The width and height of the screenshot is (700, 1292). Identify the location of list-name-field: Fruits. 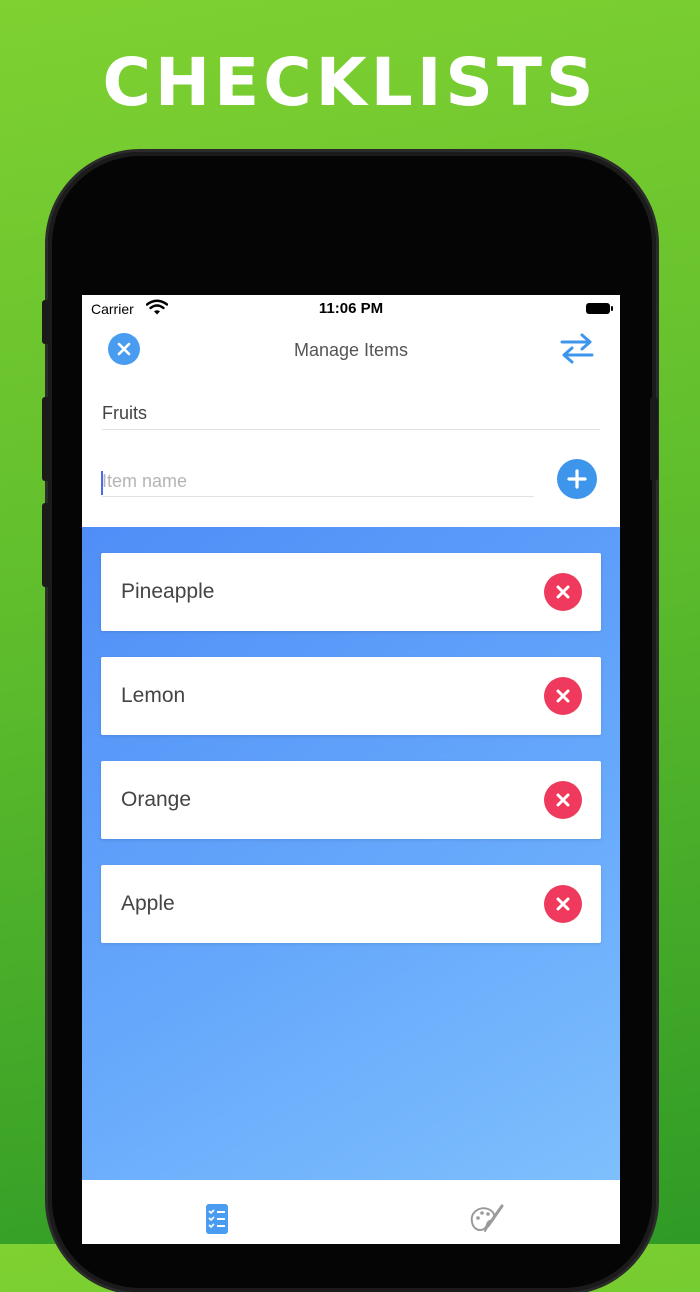
(351, 414).